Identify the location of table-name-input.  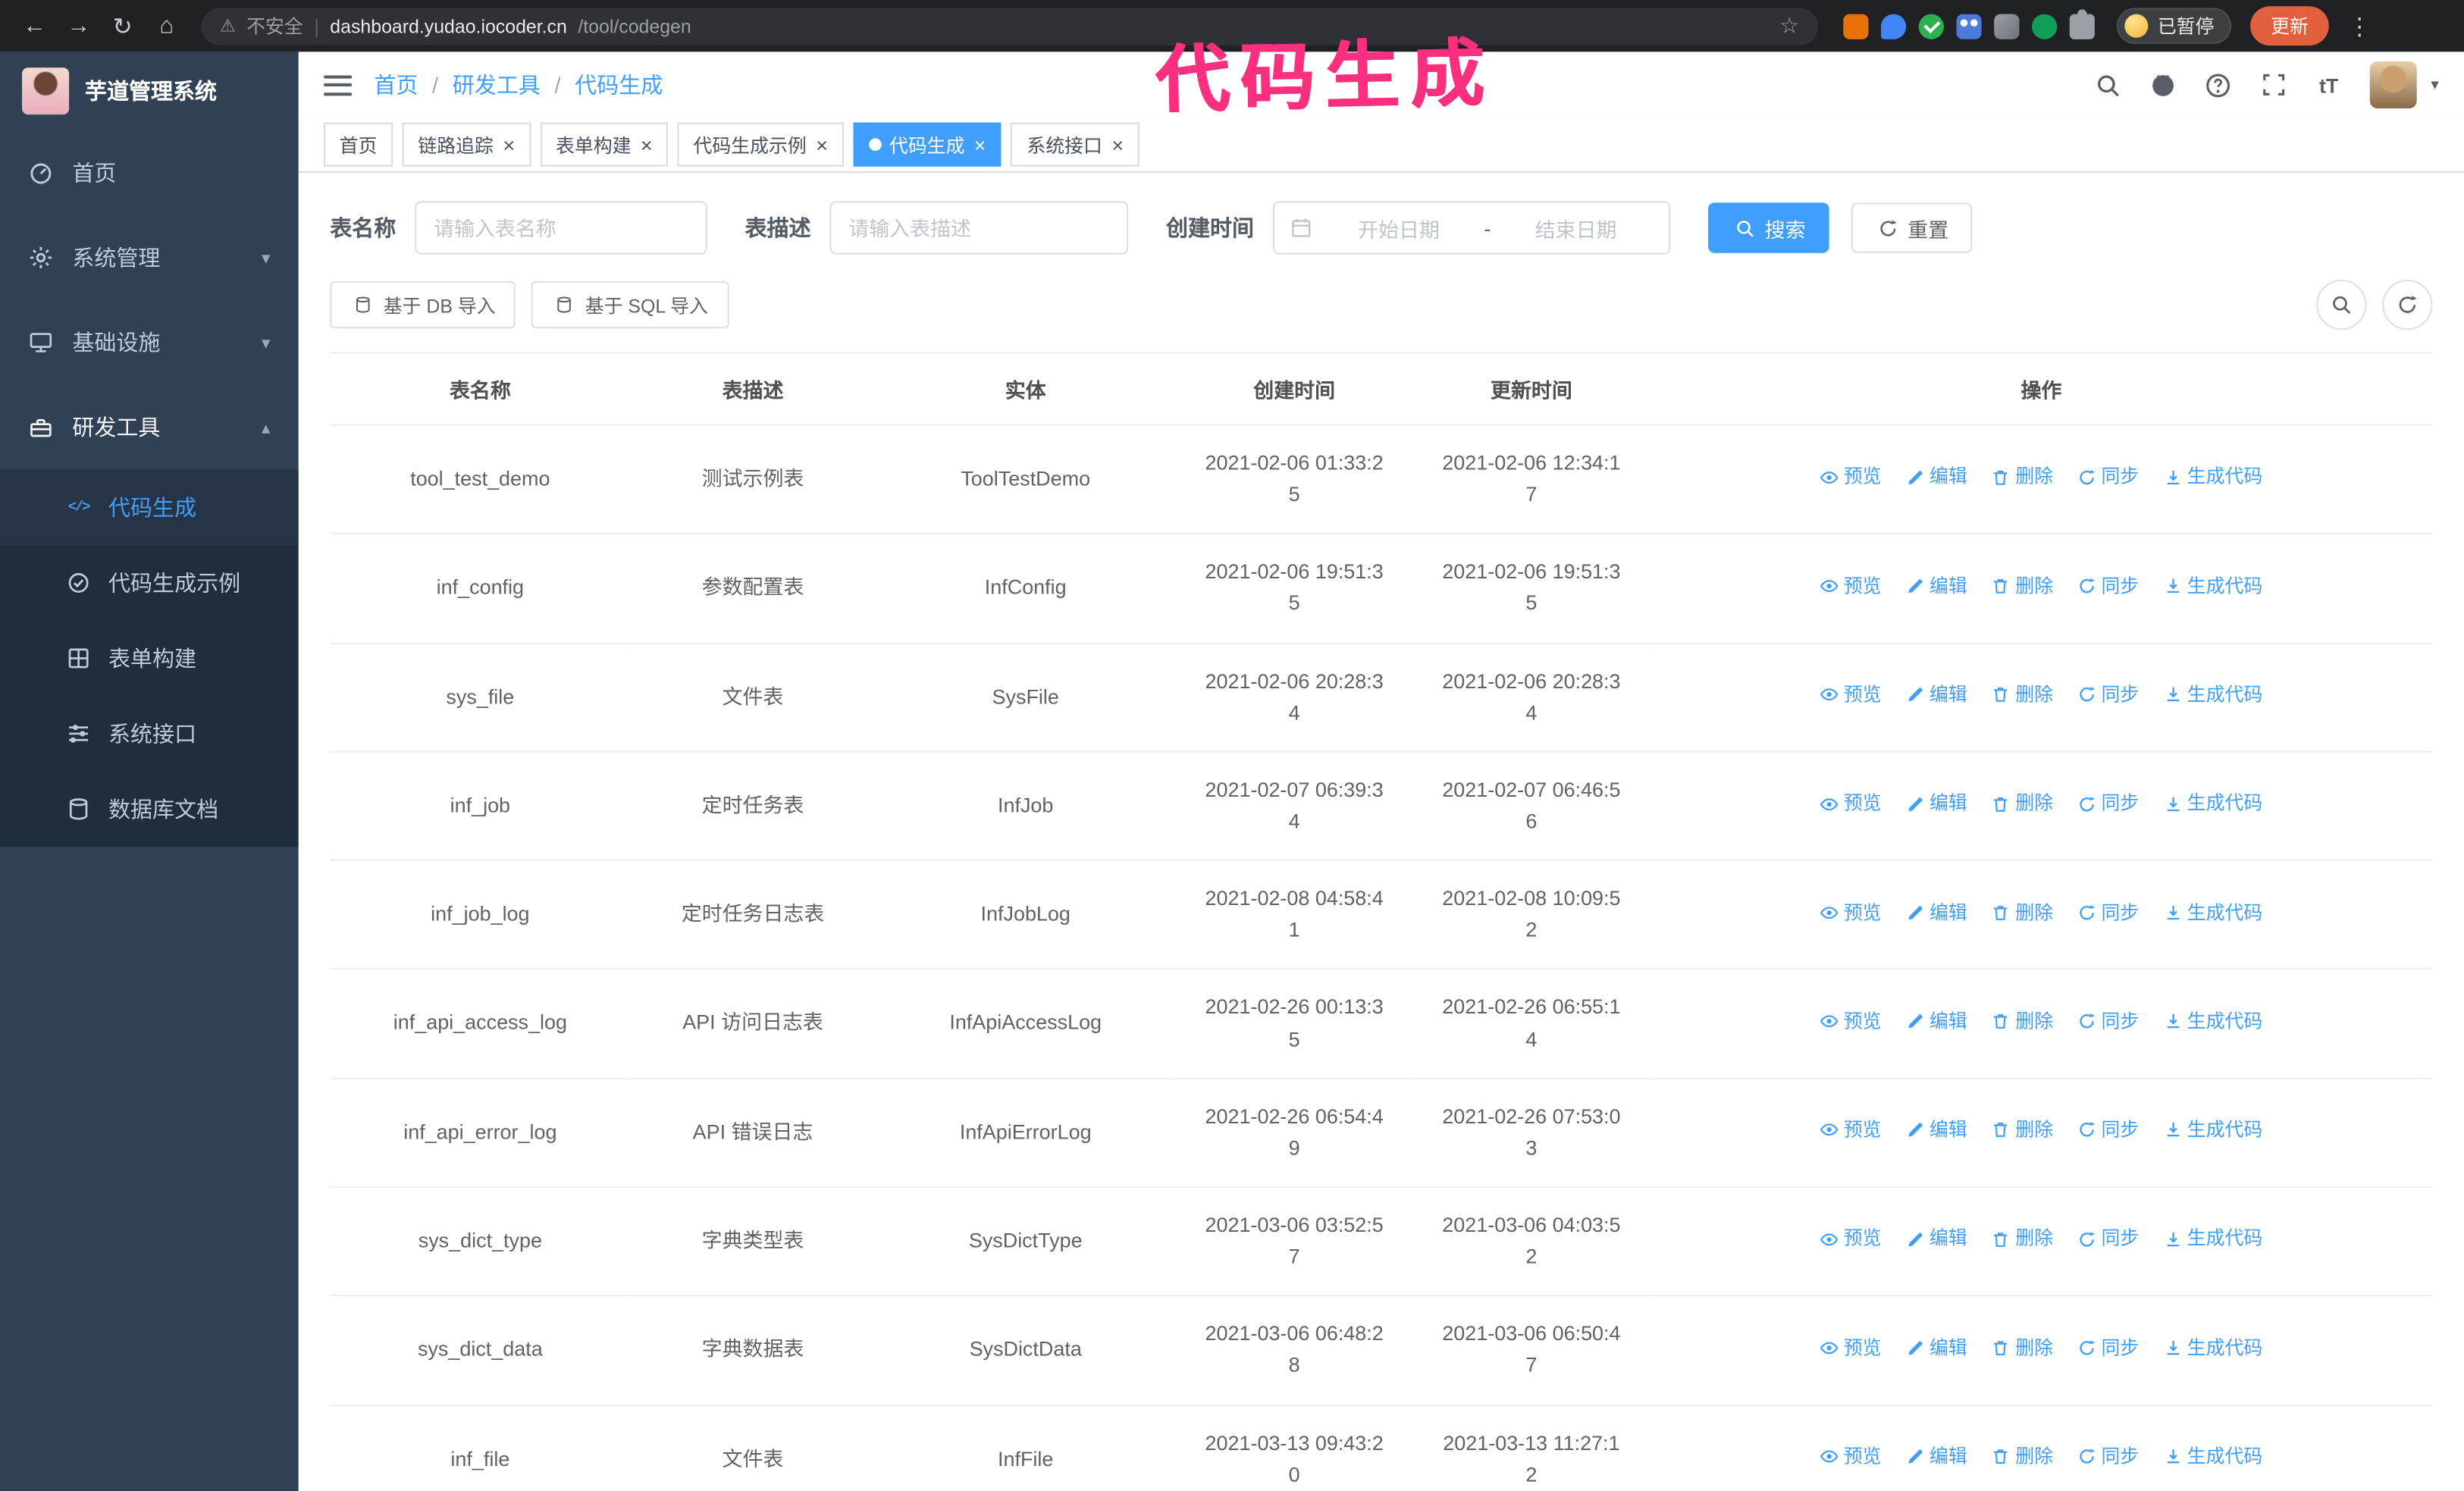
(561, 228).